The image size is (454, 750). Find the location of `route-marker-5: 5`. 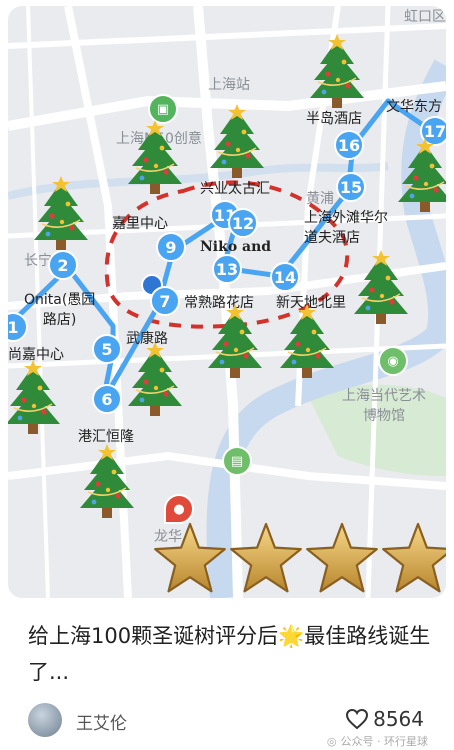

route-marker-5: 5 is located at coordinates (107, 349).